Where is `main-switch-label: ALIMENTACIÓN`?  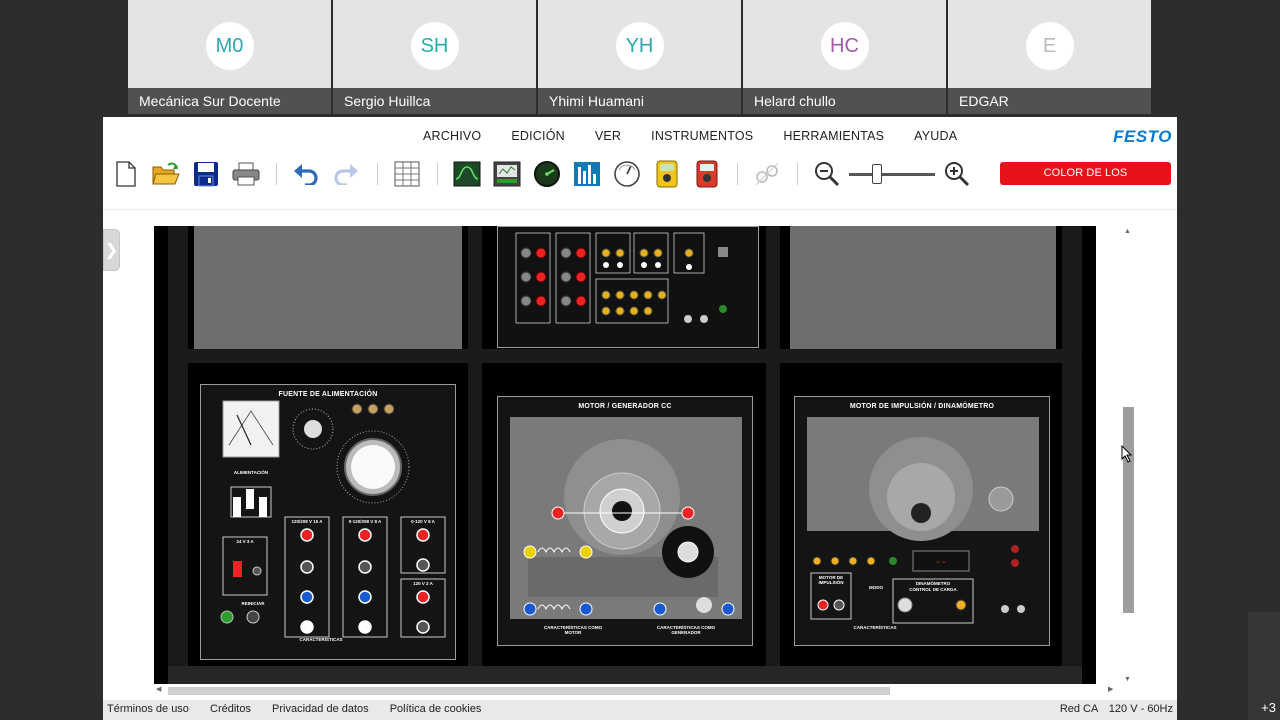 main-switch-label: ALIMENTACIÓN is located at coordinates (251, 472).